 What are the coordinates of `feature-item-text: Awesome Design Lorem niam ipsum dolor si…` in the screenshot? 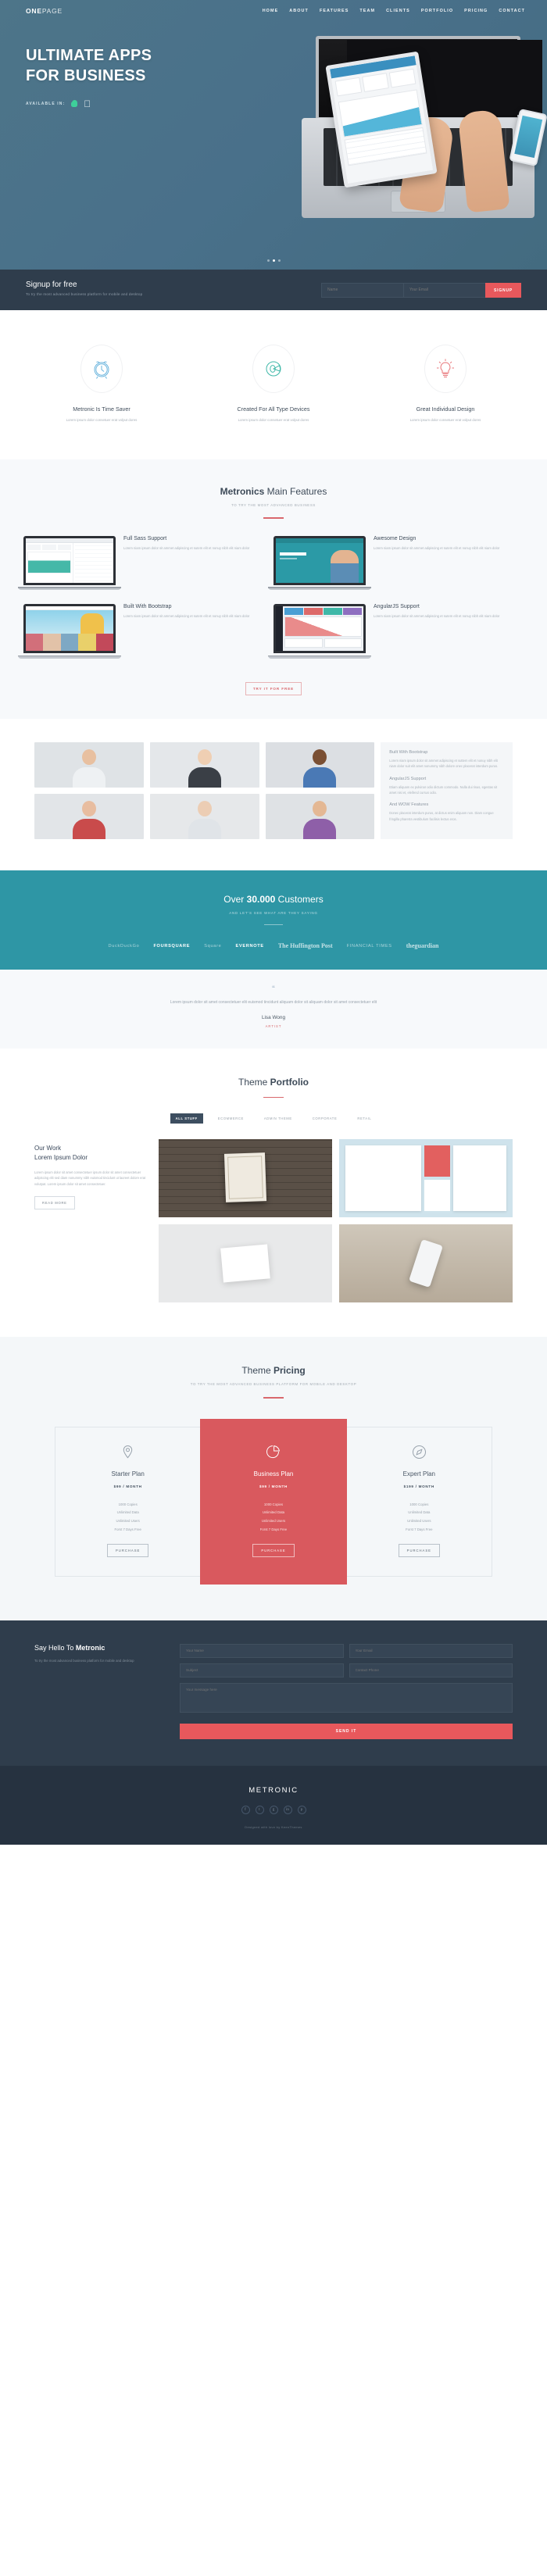 It's located at (437, 544).